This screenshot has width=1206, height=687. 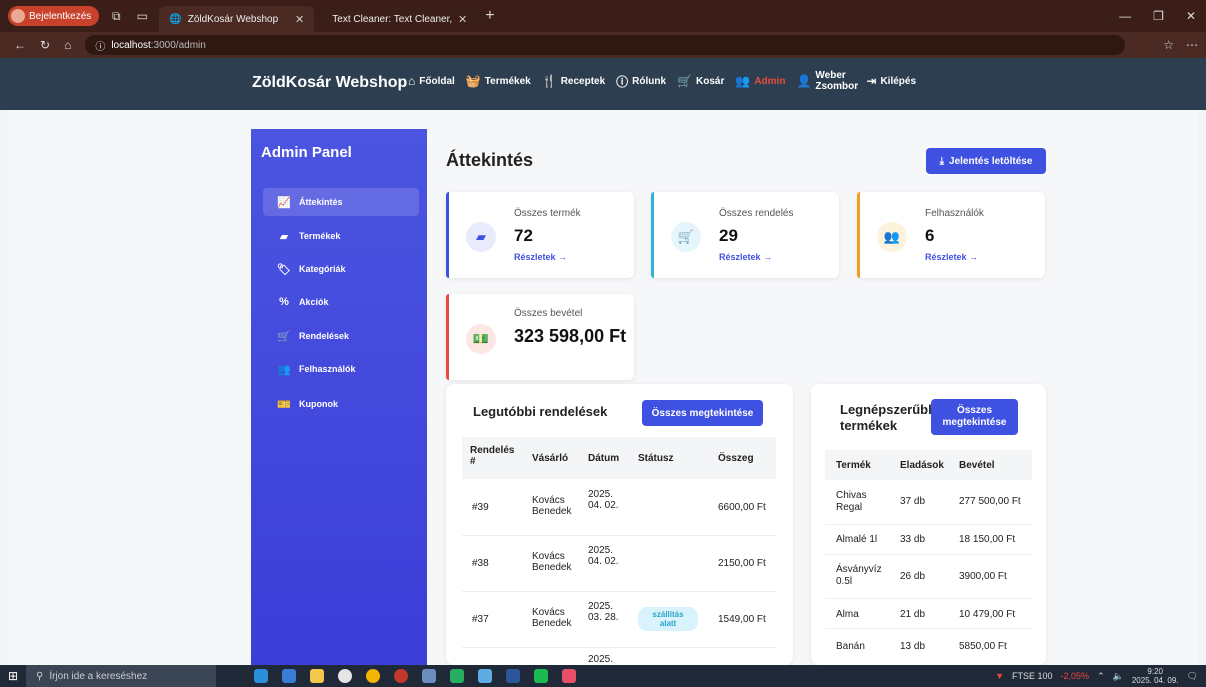 What do you see at coordinates (552, 562) in the screenshot?
I see `customer: Kovács Benedek` at bounding box center [552, 562].